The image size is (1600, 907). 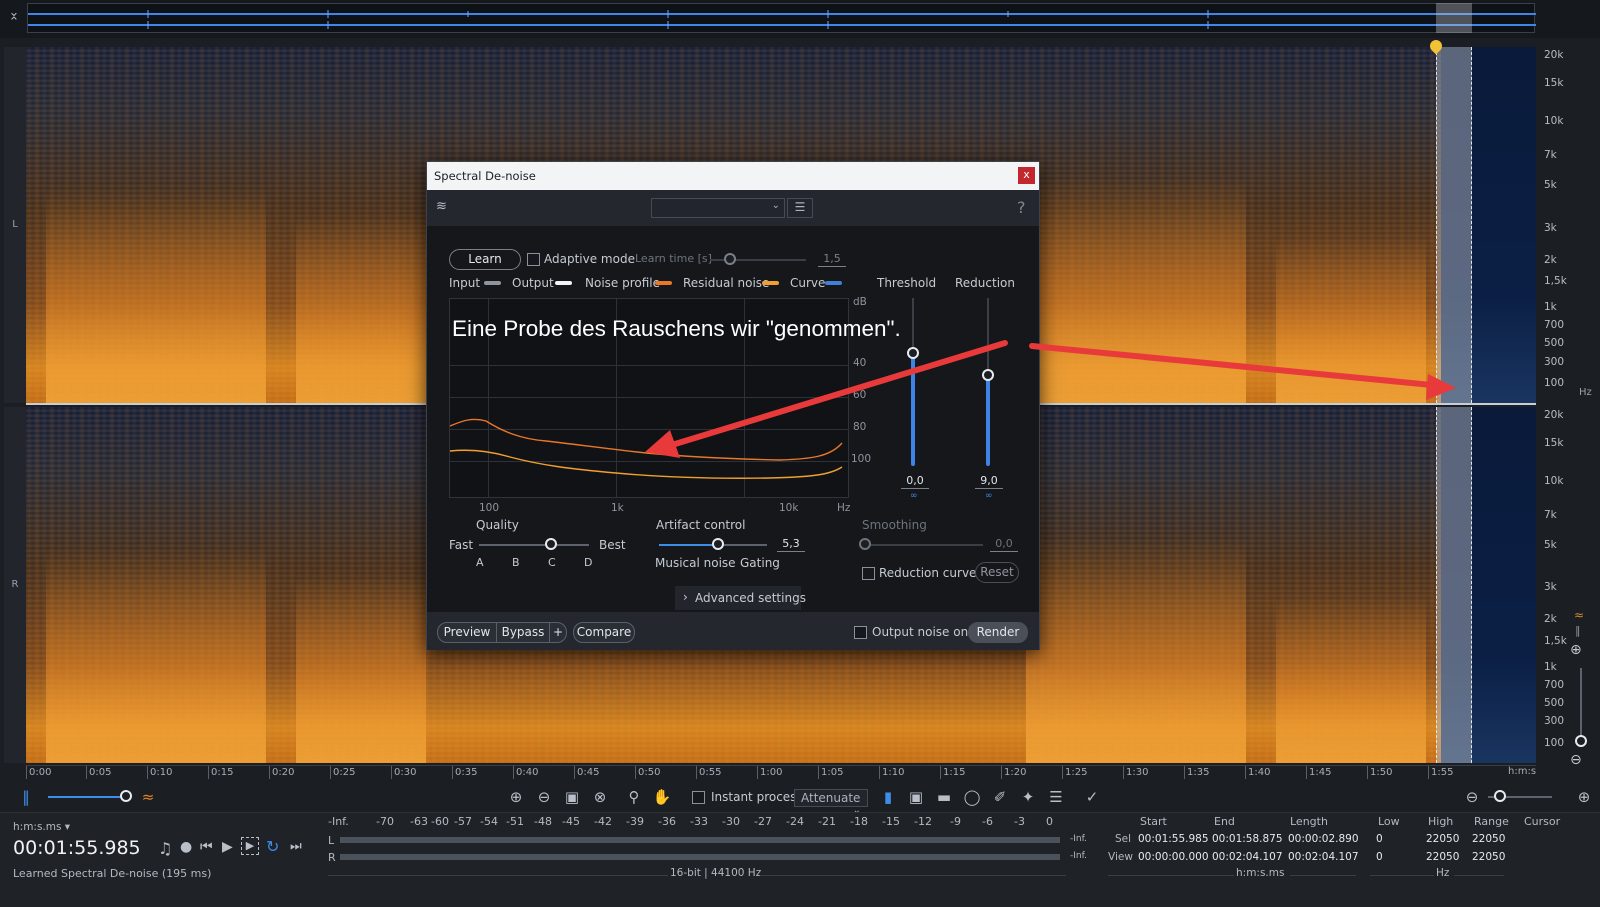 I want to click on annotation-arrows, so click(x=1050, y=399).